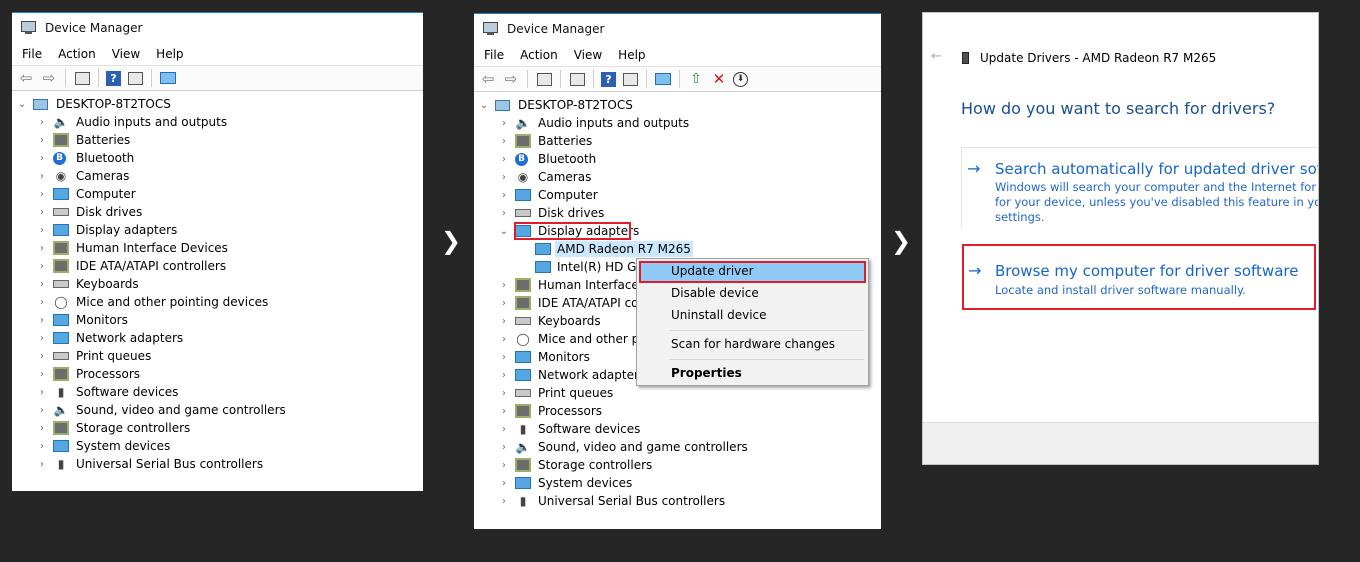 This screenshot has height=562, width=1360. I want to click on tree-item-network: › Network adapters, so click(217, 338).